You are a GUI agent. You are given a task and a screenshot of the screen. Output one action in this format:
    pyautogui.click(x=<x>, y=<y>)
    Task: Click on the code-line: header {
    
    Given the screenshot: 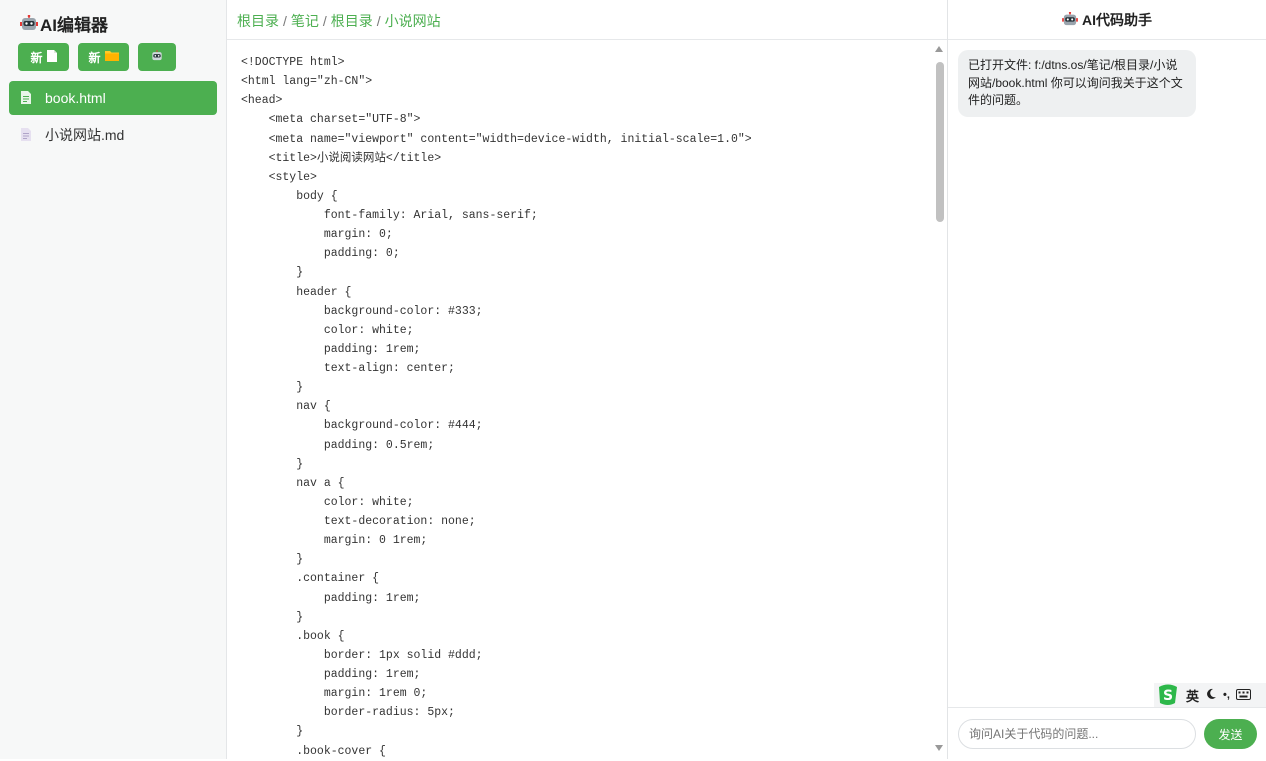 What is the action you would take?
    pyautogui.click(x=296, y=292)
    